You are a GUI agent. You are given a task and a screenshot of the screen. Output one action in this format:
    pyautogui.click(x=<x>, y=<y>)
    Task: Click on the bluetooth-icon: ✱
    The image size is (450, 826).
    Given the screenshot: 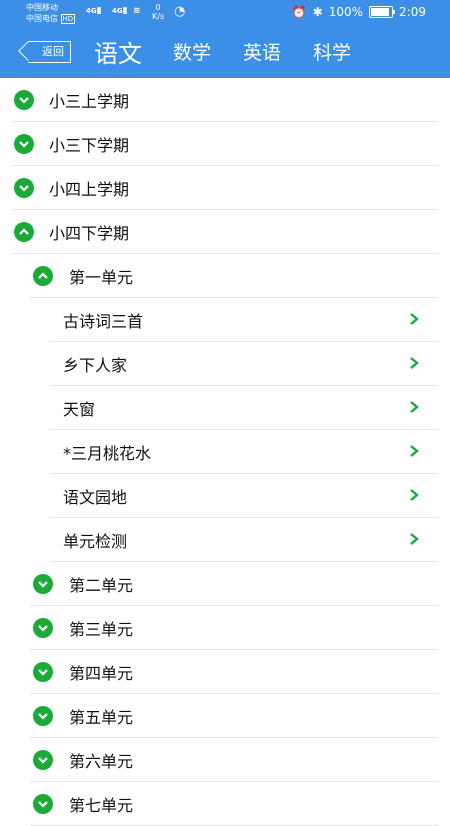 What is the action you would take?
    pyautogui.click(x=317, y=12)
    